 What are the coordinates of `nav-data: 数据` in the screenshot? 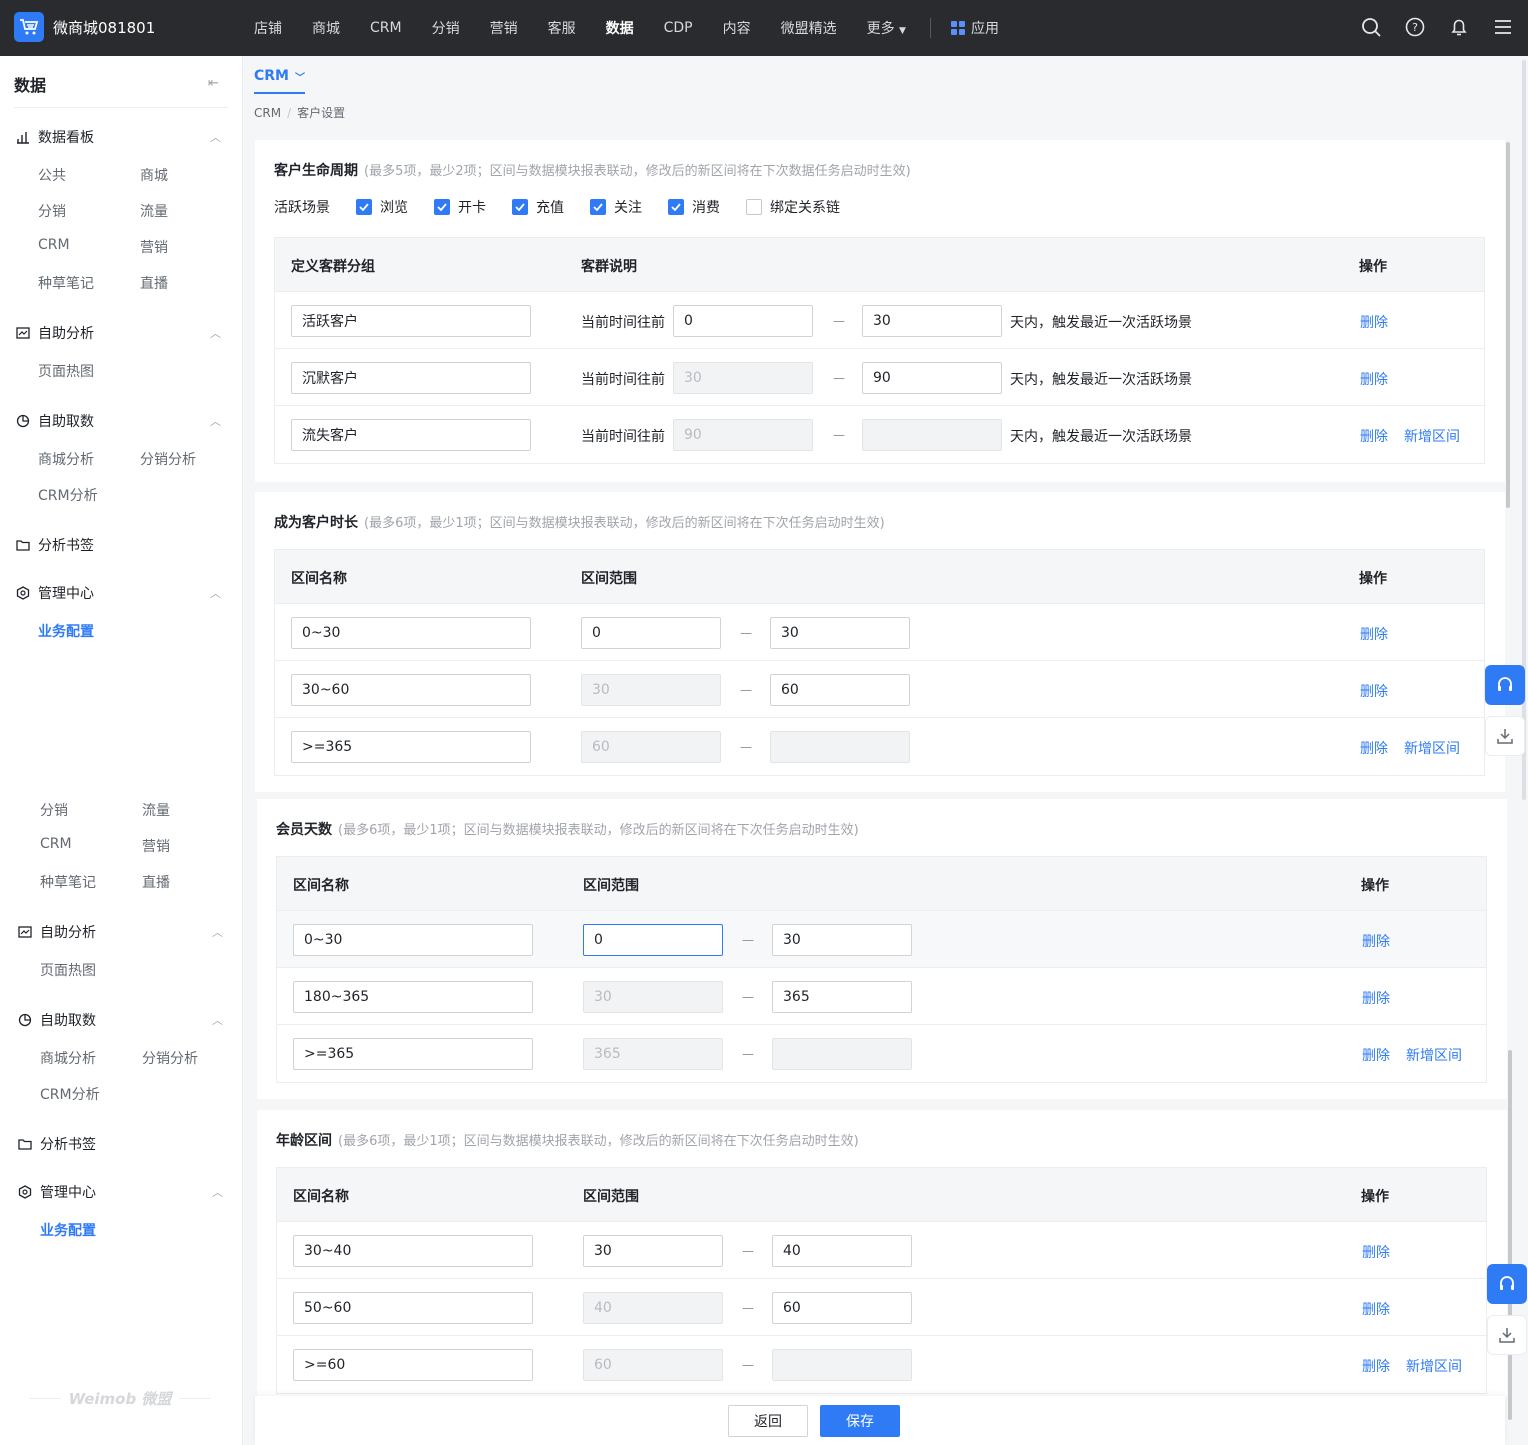 It's located at (620, 28).